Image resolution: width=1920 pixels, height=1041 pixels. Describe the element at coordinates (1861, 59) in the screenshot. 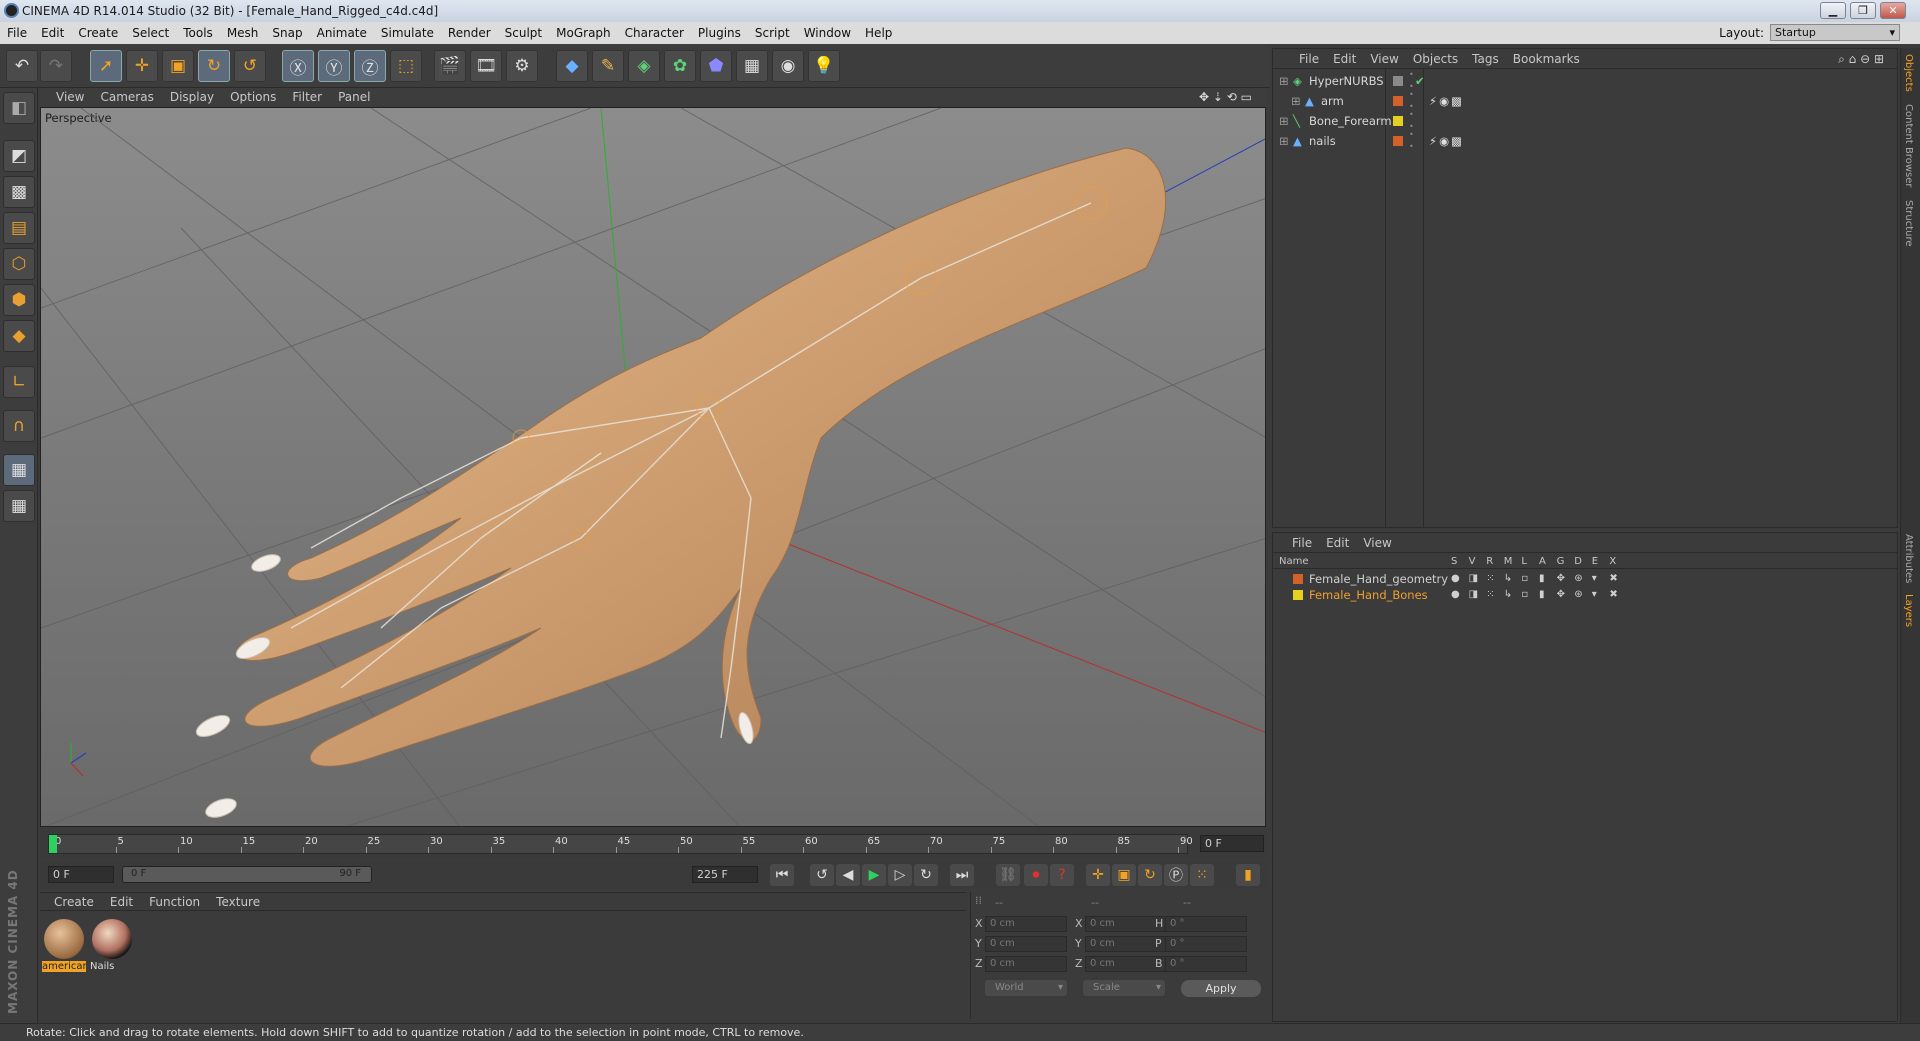

I see `object-manager-tools: ⌕ ⌂ ⊖ ⊞` at that location.